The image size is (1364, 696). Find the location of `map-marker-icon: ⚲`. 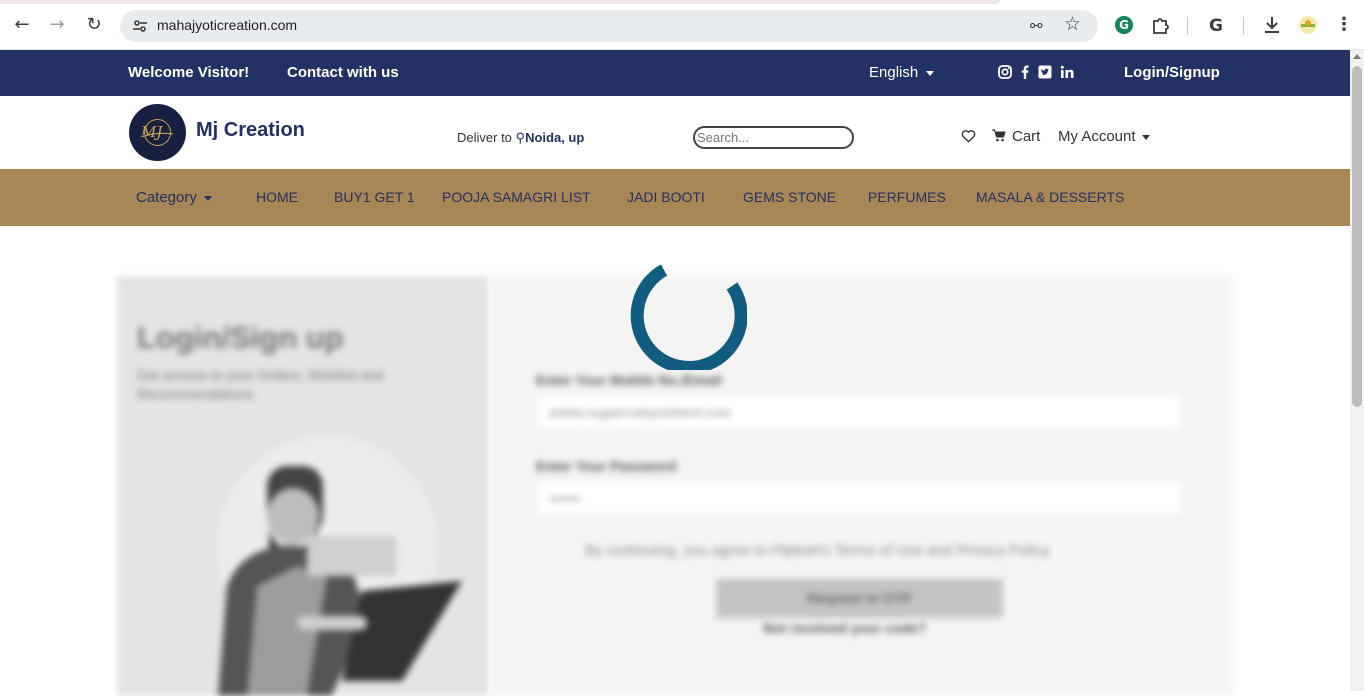

map-marker-icon: ⚲ is located at coordinates (520, 137).